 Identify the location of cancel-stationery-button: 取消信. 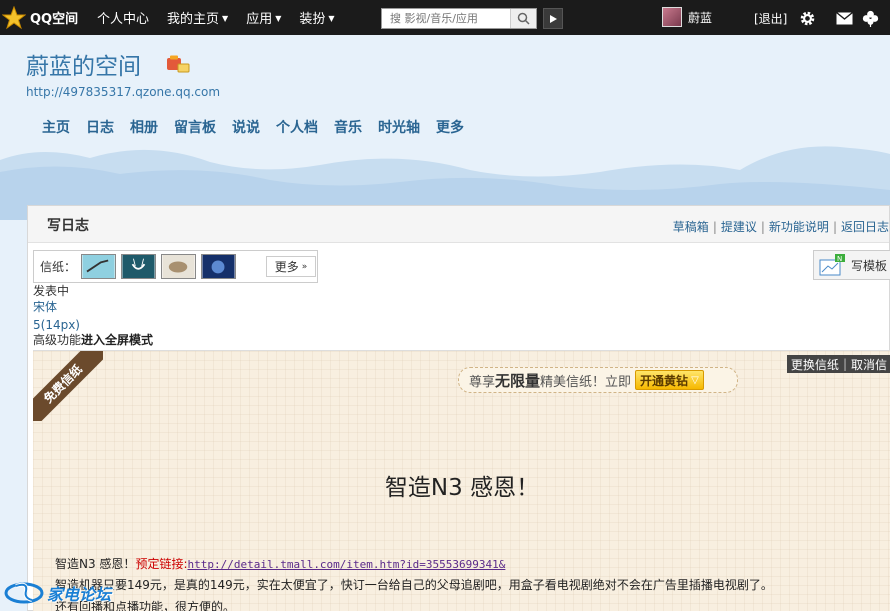
(869, 364).